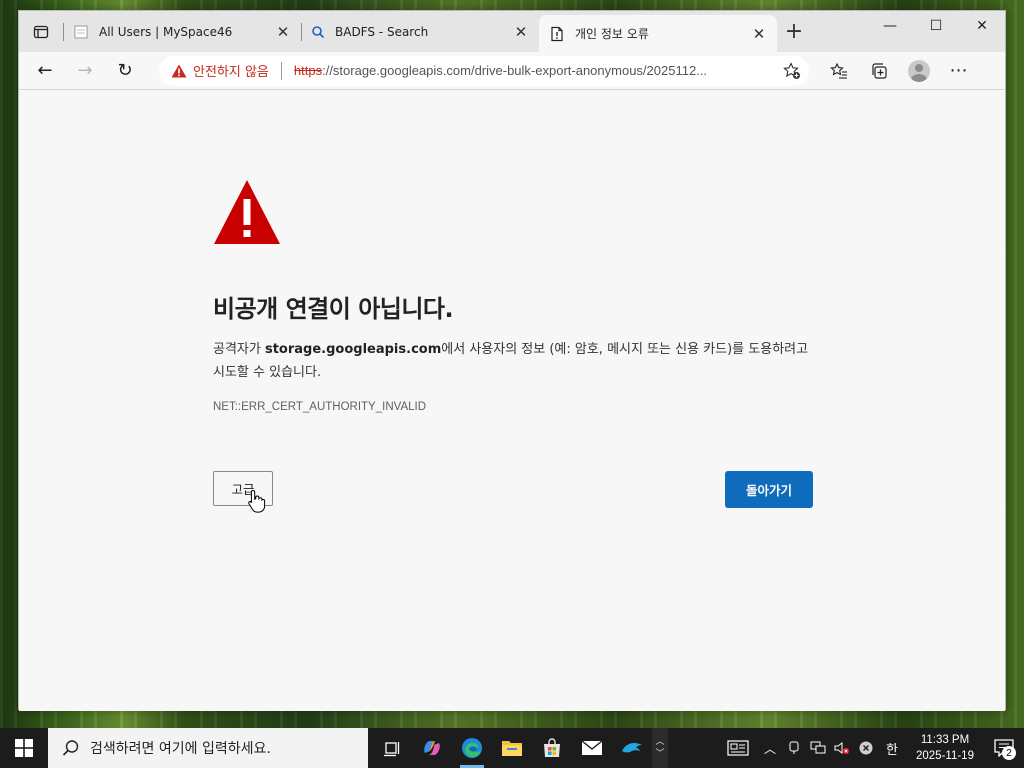 Image resolution: width=1024 pixels, height=768 pixels. What do you see at coordinates (658, 33) in the screenshot?
I see `tab-privacy-error: 개인 정보 오류 ✕` at bounding box center [658, 33].